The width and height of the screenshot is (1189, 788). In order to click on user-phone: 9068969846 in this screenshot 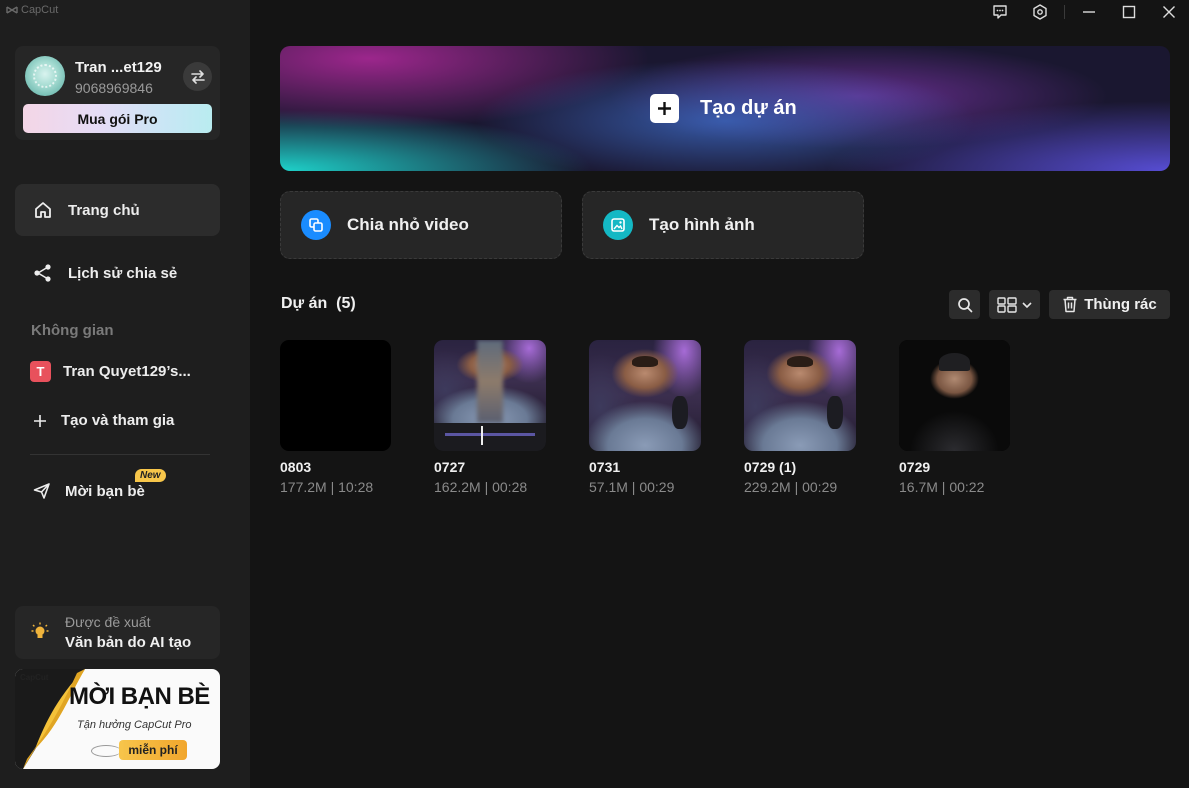, I will do `click(114, 88)`.